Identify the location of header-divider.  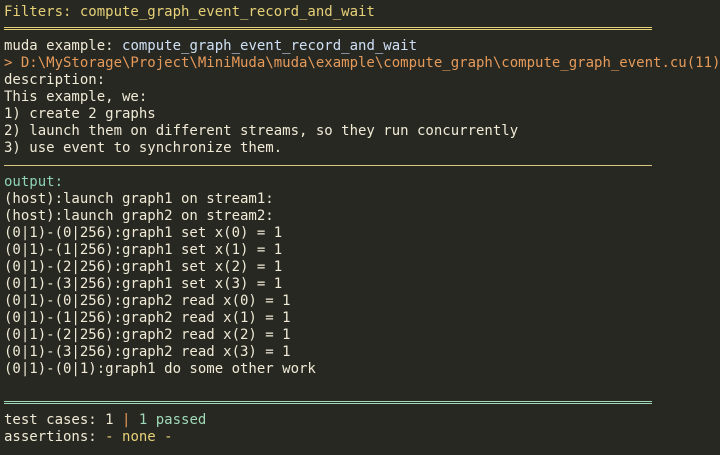
(362, 29).